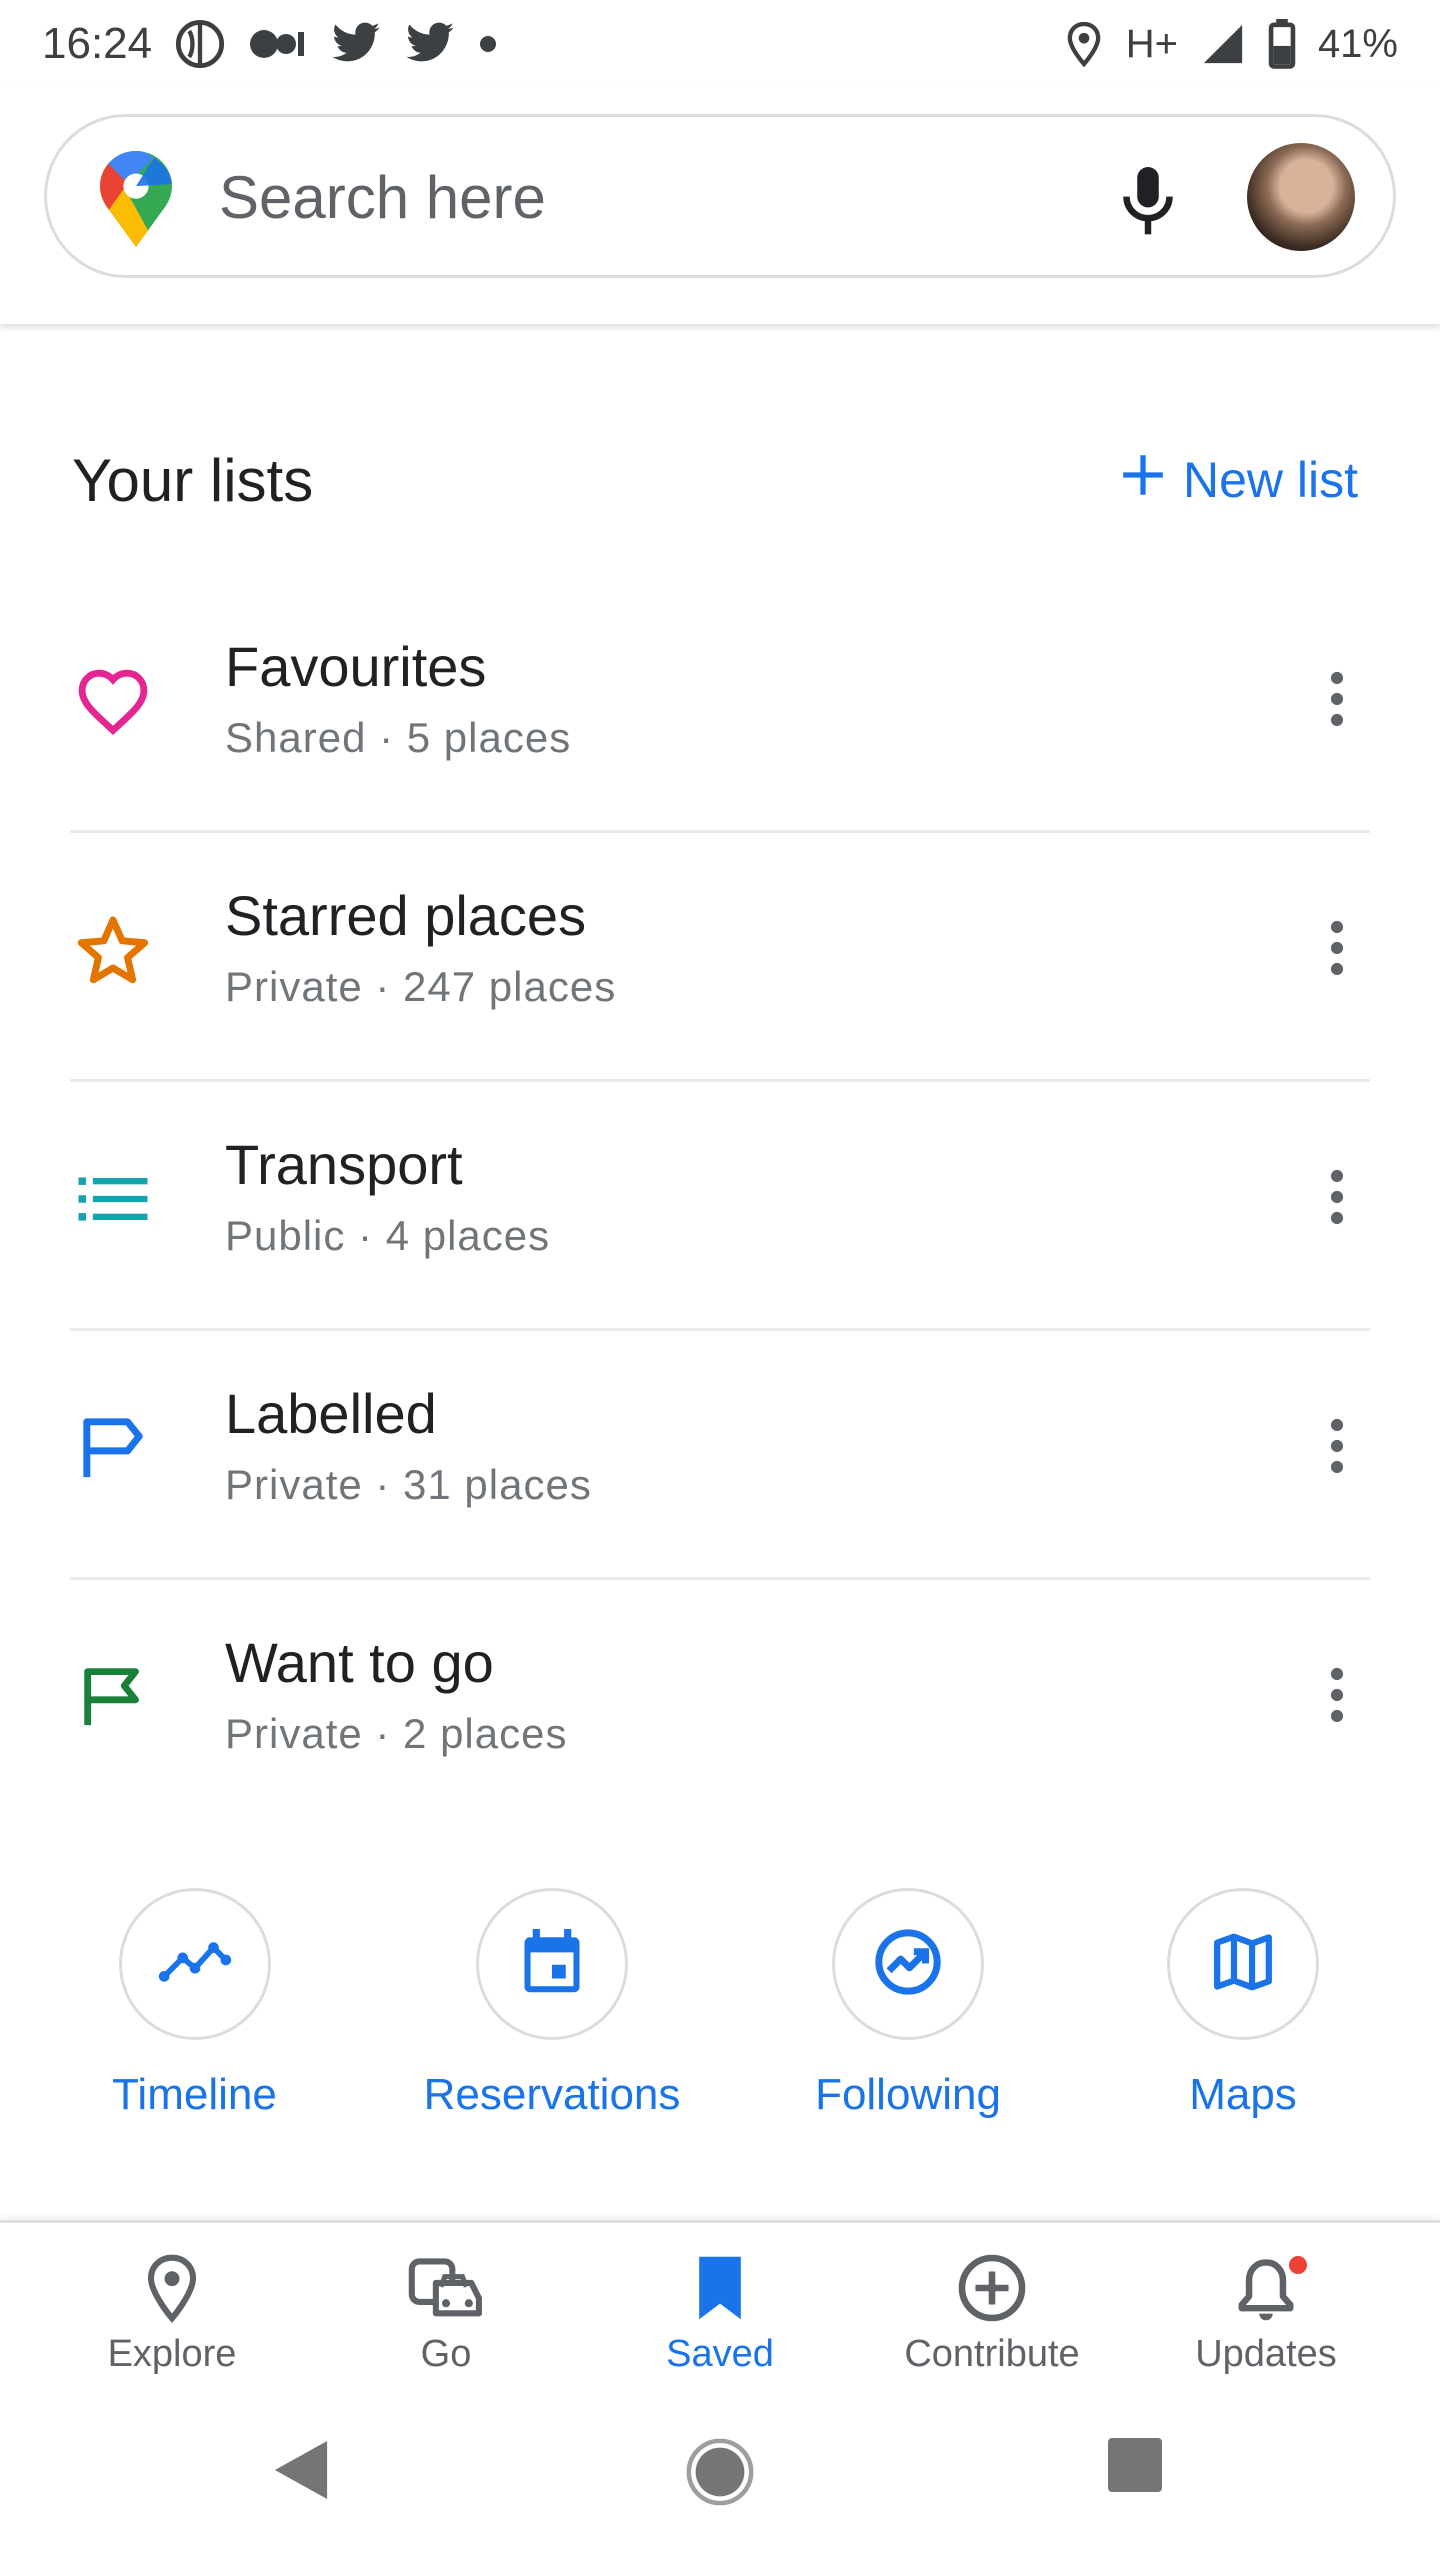 The image size is (1440, 2560). What do you see at coordinates (113, 1697) in the screenshot?
I see `flag-icon` at bounding box center [113, 1697].